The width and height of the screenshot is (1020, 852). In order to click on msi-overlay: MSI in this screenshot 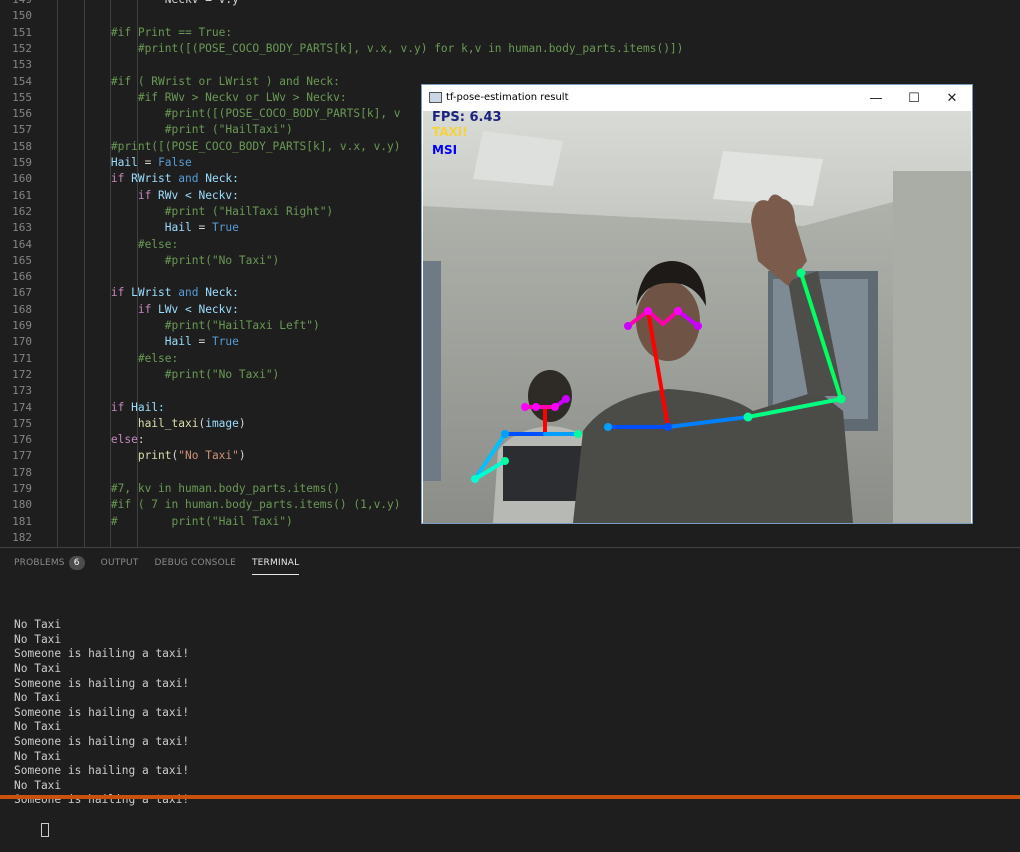, I will do `click(444, 150)`.